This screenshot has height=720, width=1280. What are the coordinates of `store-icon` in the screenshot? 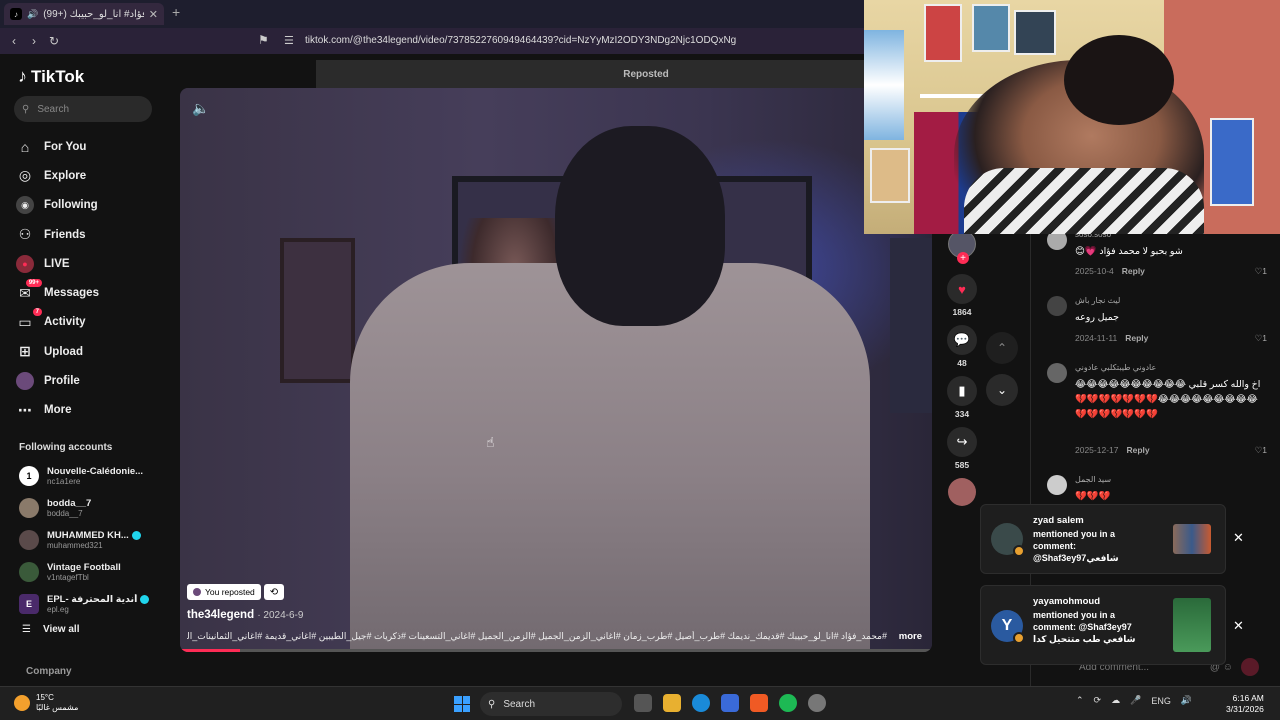 It's located at (730, 703).